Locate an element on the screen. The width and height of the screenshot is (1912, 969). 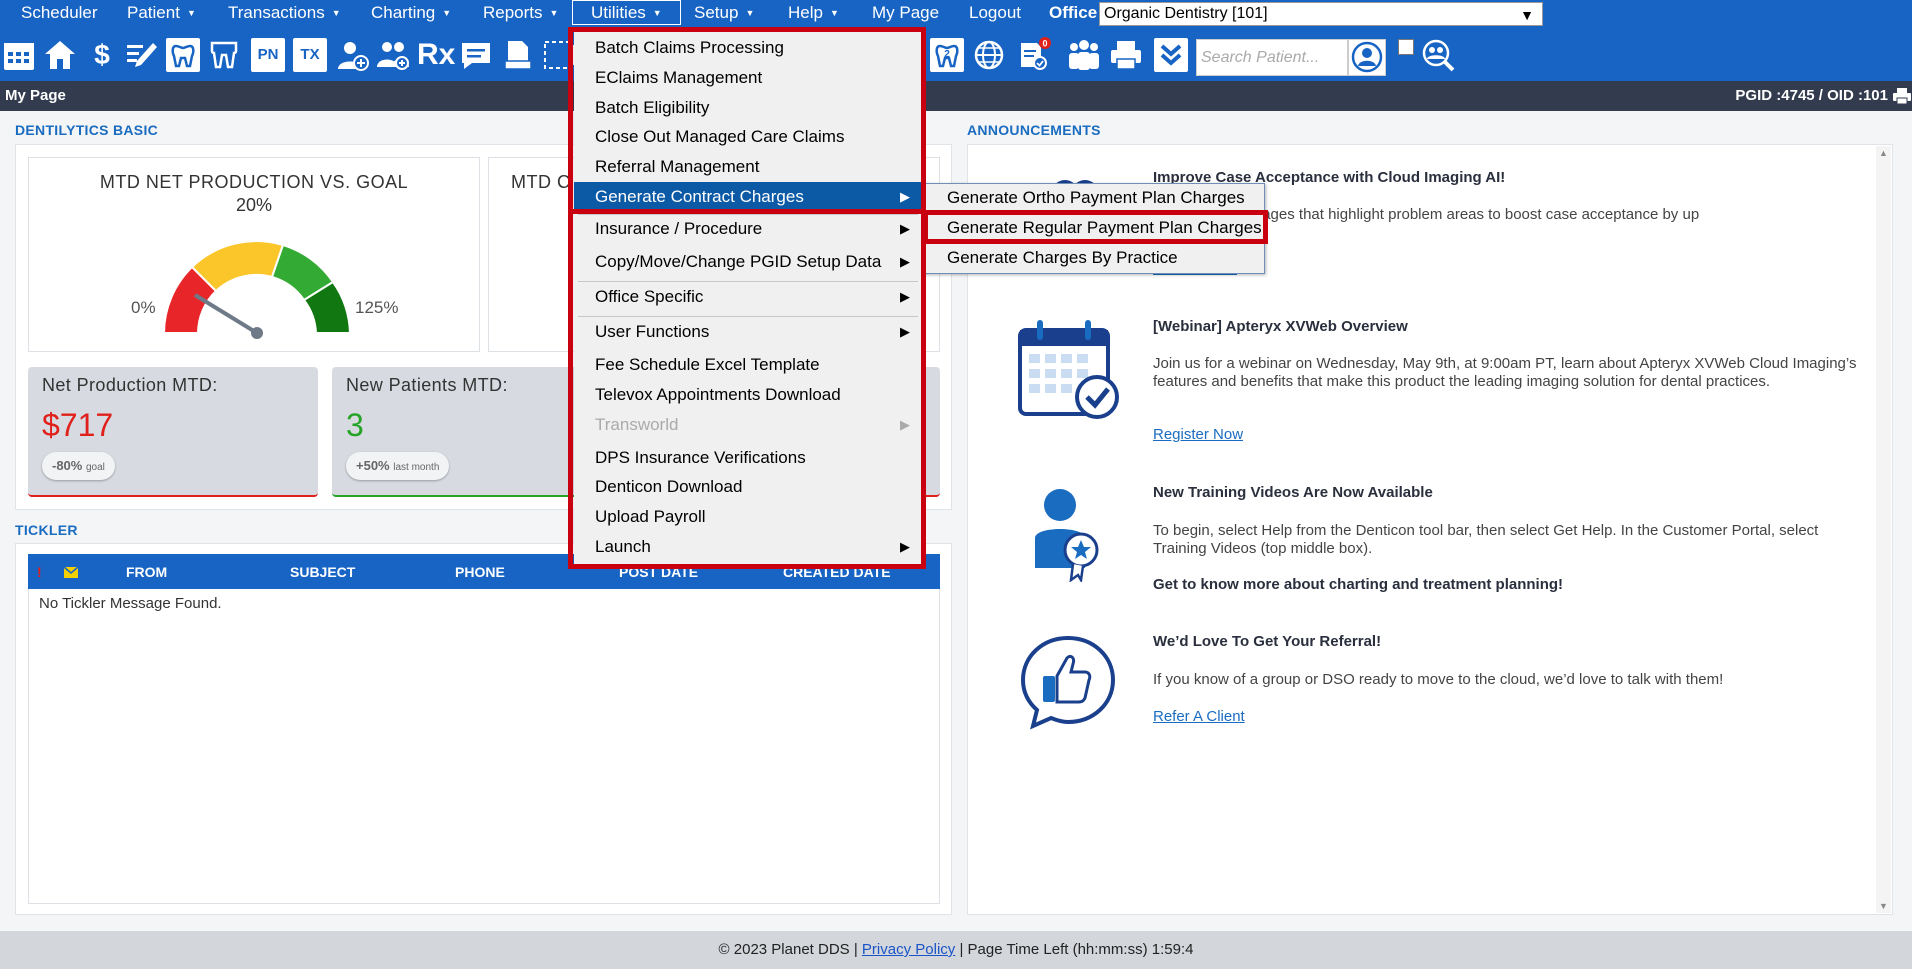
privacy-policy-link: Privacy Policy is located at coordinates (908, 949).